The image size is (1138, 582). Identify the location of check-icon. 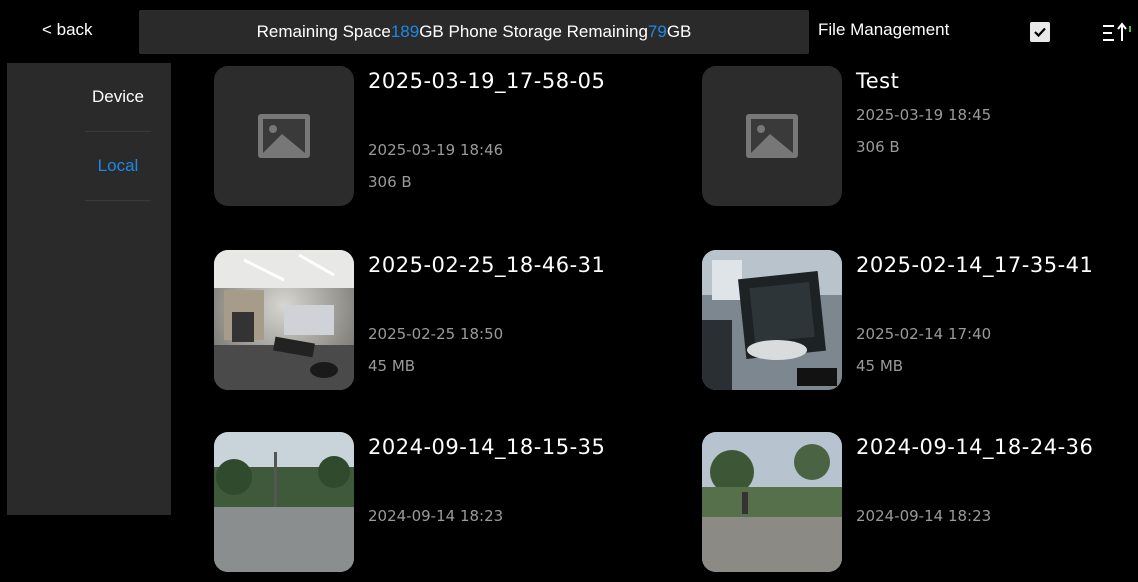
(1040, 32).